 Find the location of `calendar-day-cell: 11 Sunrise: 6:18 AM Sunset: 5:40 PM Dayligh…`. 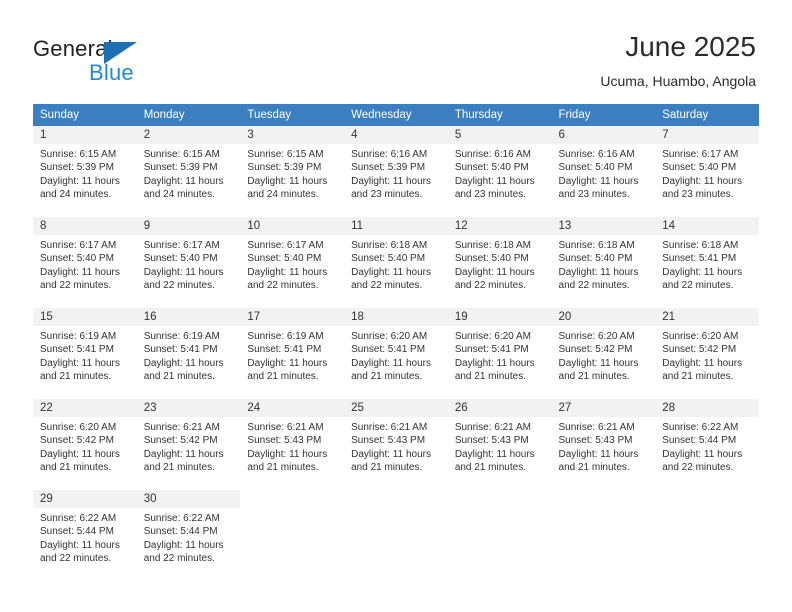

calendar-day-cell: 11 Sunrise: 6:18 AM Sunset: 5:40 PM Dayligh… is located at coordinates (396, 262).